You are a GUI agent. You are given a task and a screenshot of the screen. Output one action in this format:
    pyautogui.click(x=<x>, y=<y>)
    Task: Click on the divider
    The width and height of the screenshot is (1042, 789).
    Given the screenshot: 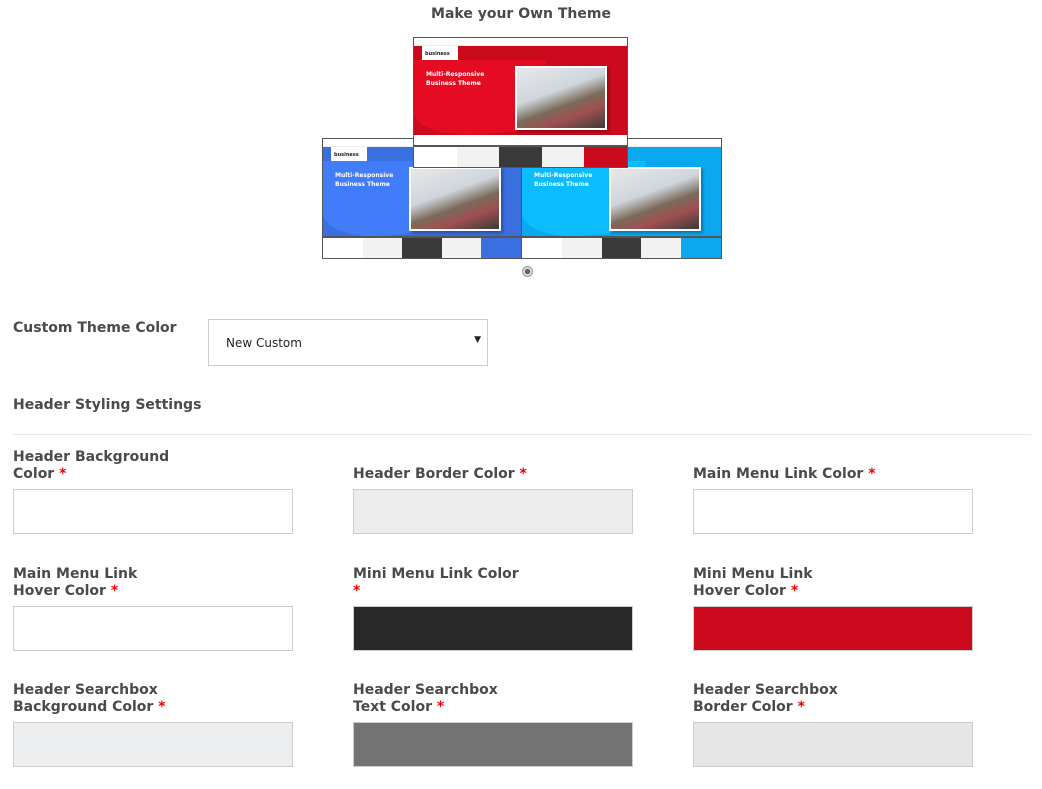 What is the action you would take?
    pyautogui.click(x=522, y=434)
    